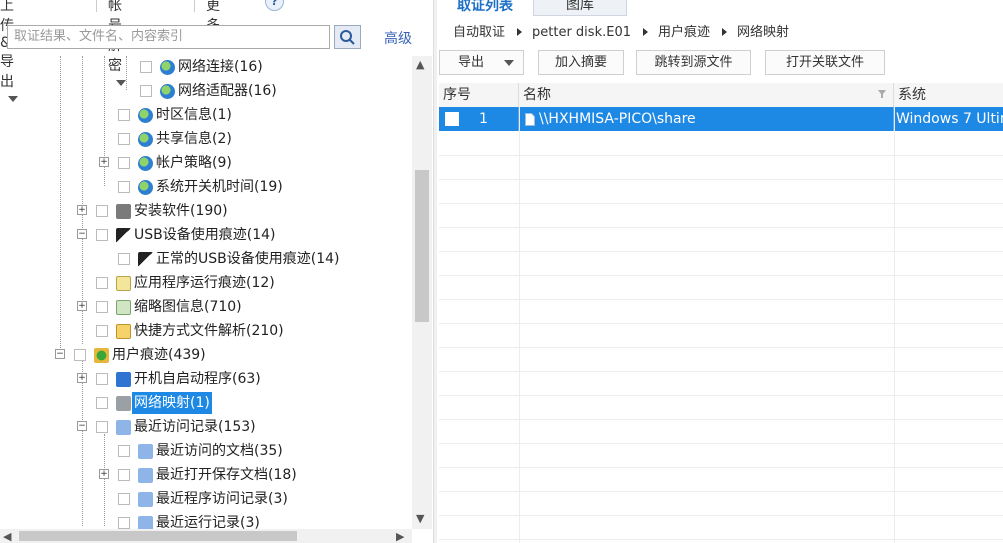 This screenshot has height=543, width=1003. Describe the element at coordinates (580, 8) in the screenshot. I see `tab-gallery: 图库` at that location.